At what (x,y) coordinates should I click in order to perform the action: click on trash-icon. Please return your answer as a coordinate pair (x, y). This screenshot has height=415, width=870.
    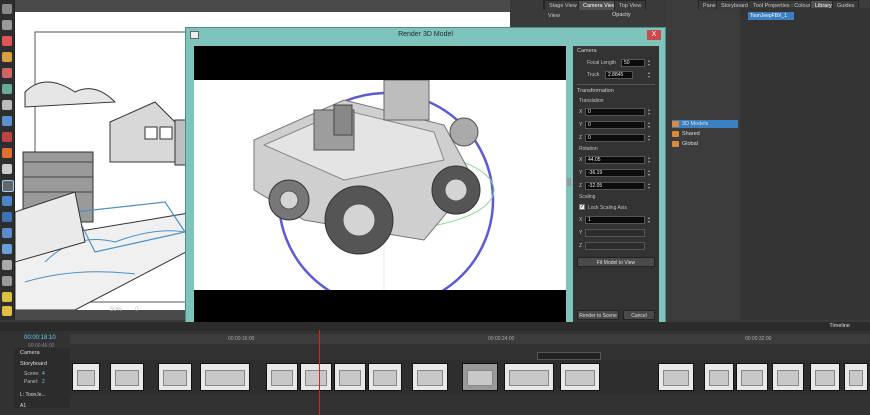
    Looking at the image, I should click on (7, 281).